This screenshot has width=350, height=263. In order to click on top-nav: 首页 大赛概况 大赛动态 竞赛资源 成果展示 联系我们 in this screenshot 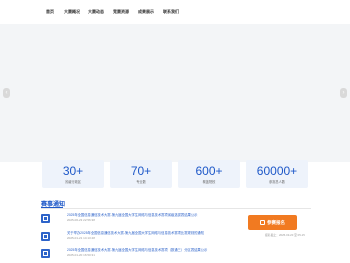, I will do `click(175, 12)`.